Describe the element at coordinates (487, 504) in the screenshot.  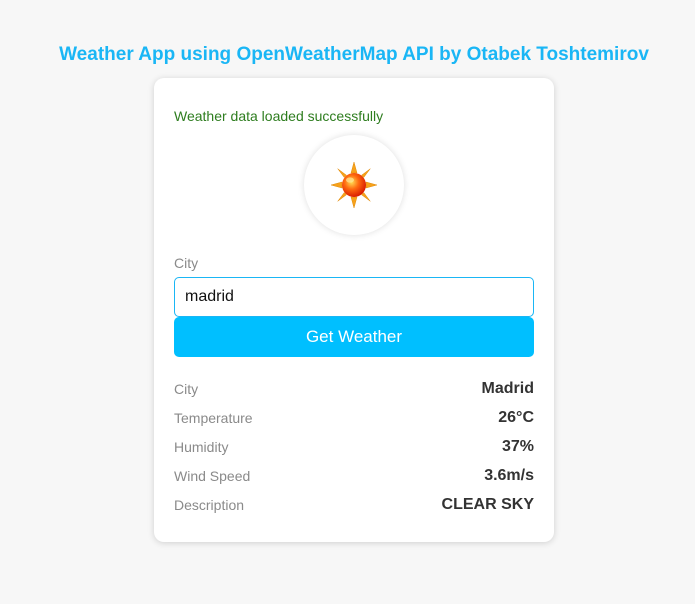
I see `detail-value: CLEAR SKY` at that location.